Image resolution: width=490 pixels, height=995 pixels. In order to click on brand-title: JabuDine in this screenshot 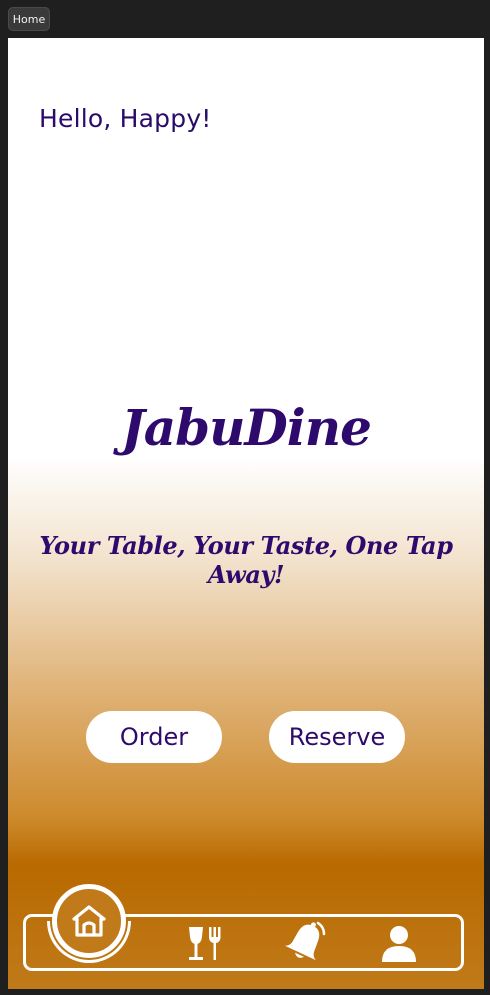, I will do `click(246, 427)`.